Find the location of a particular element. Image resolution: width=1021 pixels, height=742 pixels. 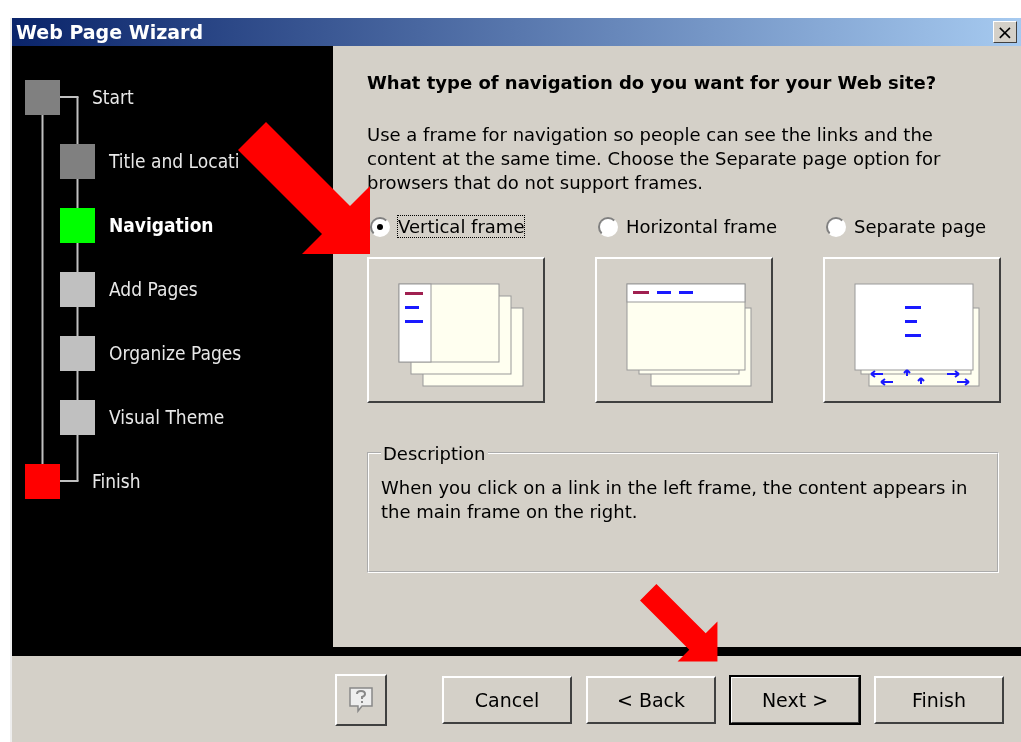

dialog-button: < Back is located at coordinates (651, 700).